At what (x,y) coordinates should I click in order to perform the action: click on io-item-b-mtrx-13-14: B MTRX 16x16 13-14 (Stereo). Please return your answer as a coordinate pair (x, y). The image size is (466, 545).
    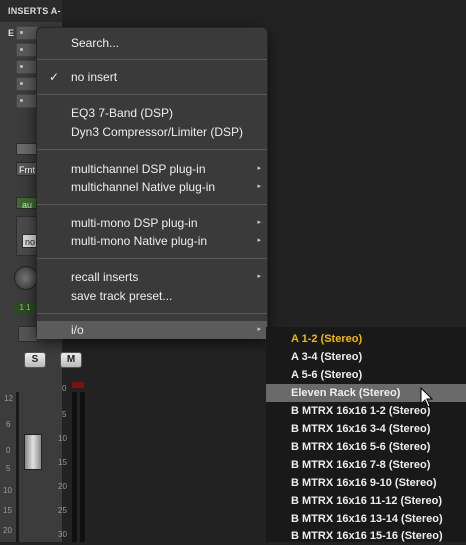
    Looking at the image, I should click on (366, 519).